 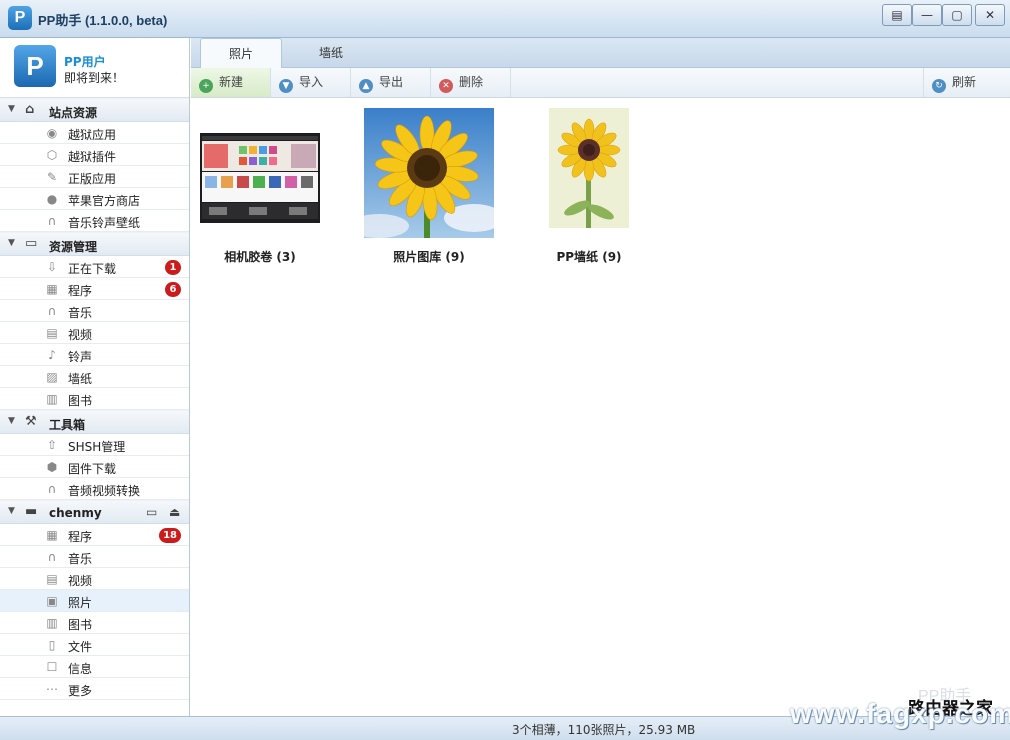 I want to click on battery-icon: ▭, so click(x=152, y=512).